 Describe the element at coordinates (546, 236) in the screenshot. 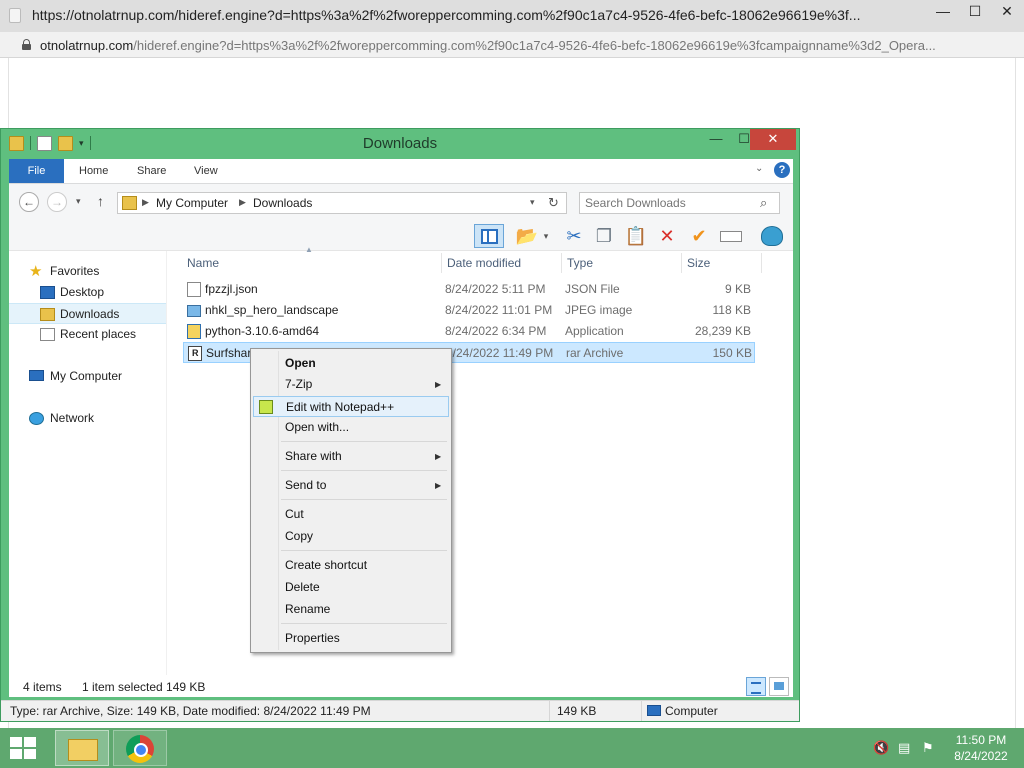

I see `folder-properties-dropdown-icon: ▾` at that location.